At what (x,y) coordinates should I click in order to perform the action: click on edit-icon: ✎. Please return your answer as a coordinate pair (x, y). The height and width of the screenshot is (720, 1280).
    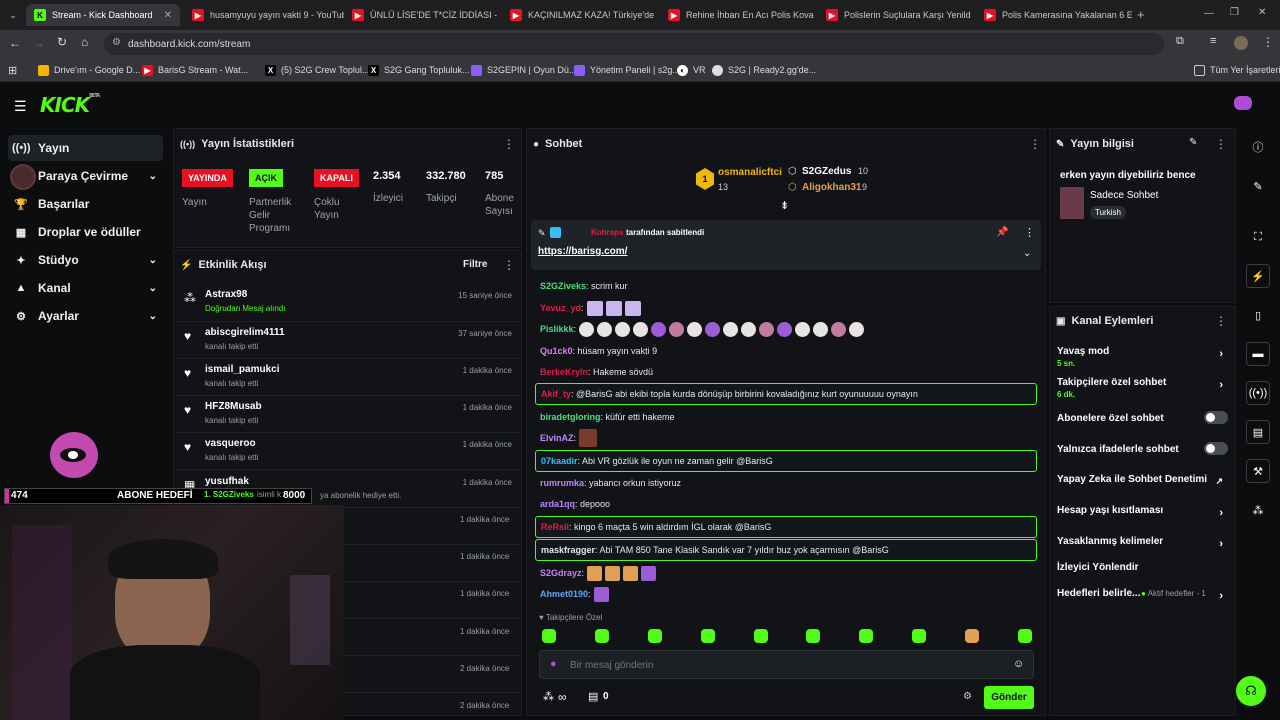
    Looking at the image, I should click on (1258, 186).